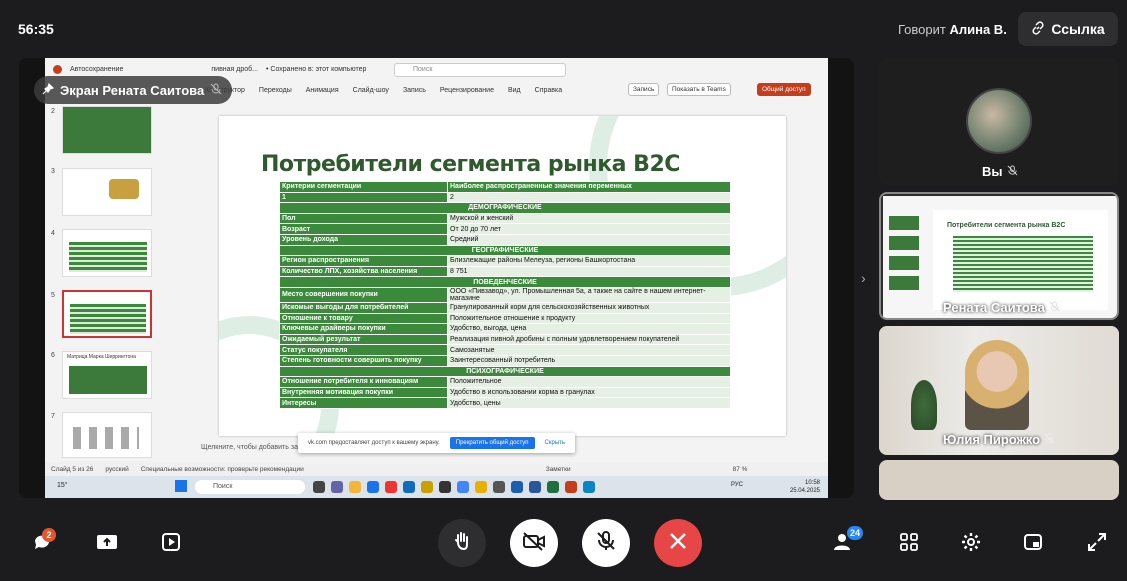  Describe the element at coordinates (322, 90) in the screenshot. I see `menu-item: Анимация` at that location.